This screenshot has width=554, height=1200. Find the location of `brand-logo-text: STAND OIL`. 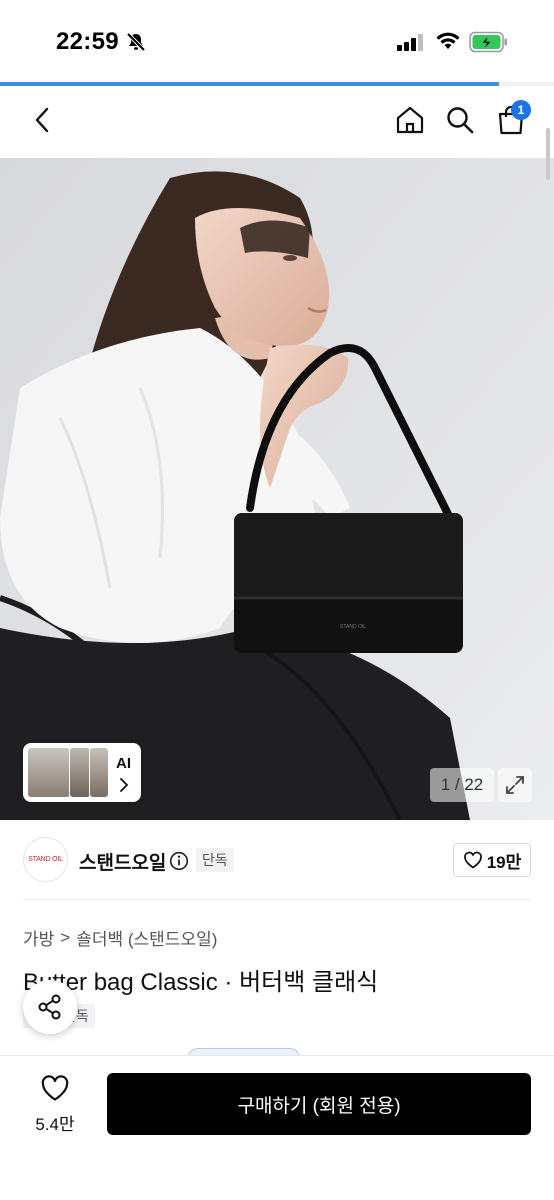

brand-logo-text: STAND OIL is located at coordinates (45, 859).